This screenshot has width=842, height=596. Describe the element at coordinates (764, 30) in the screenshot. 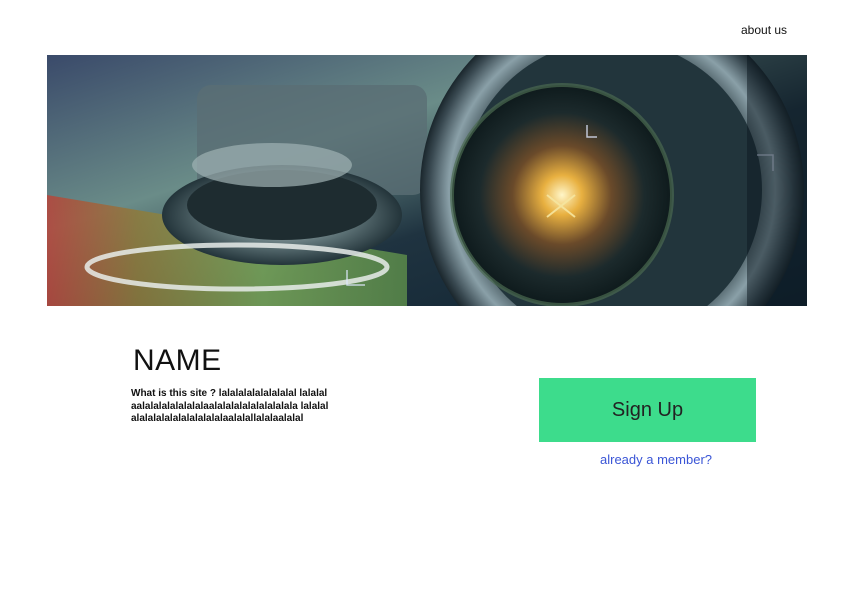

I see `about-us-link: about us` at that location.